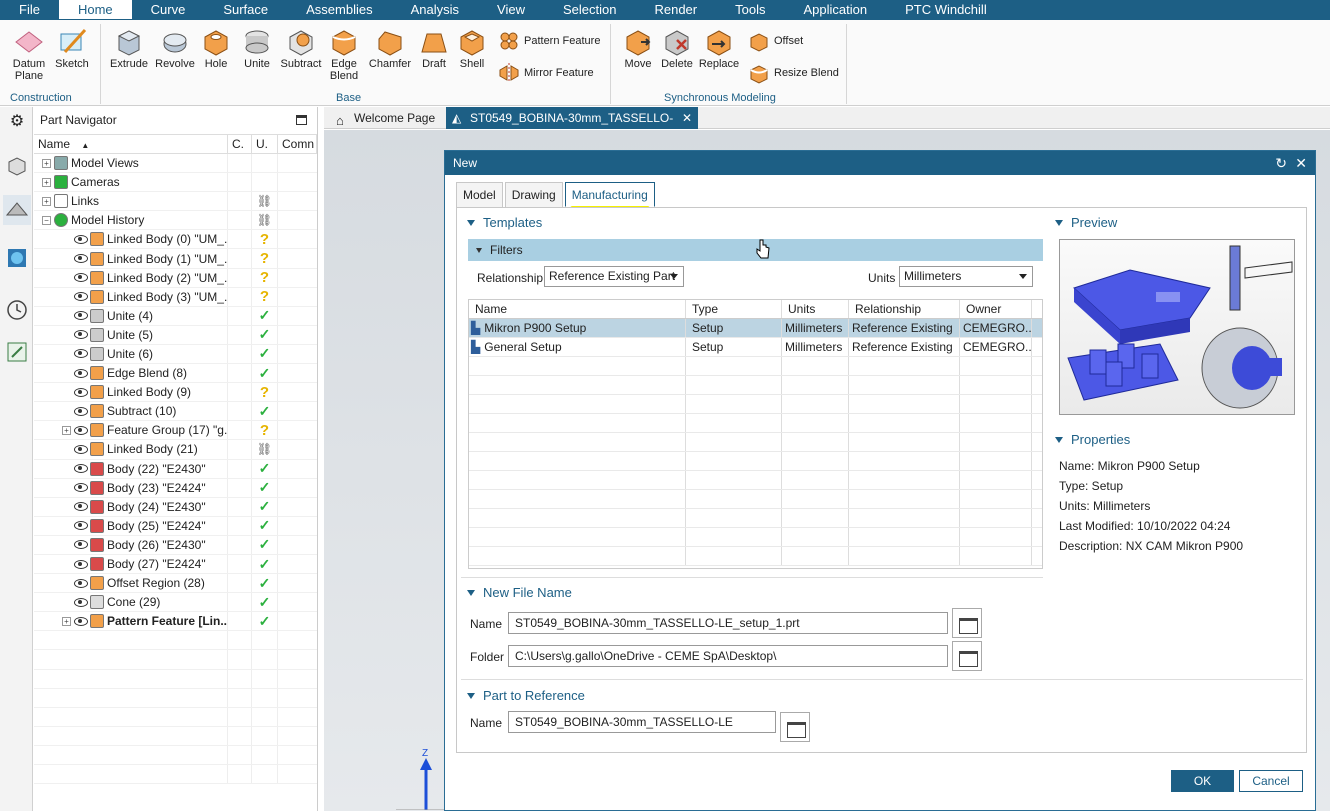 Image resolution: width=1330 pixels, height=811 pixels. What do you see at coordinates (175, 469) in the screenshot?
I see `table-row: Body (22) "E2430" ✓` at bounding box center [175, 469].